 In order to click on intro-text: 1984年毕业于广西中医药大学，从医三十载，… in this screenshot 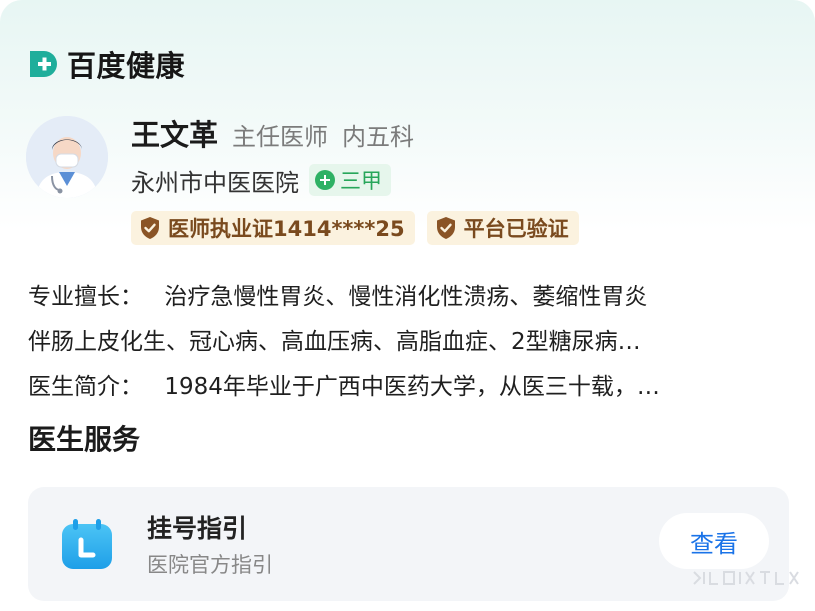, I will do `click(412, 387)`.